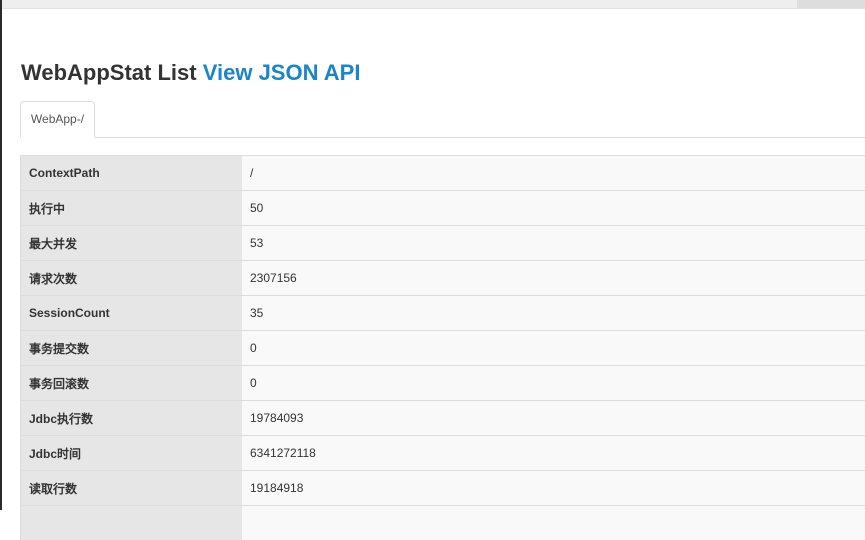 This screenshot has width=865, height=540. I want to click on table-row: 请求次数 2307156, so click(443, 278).